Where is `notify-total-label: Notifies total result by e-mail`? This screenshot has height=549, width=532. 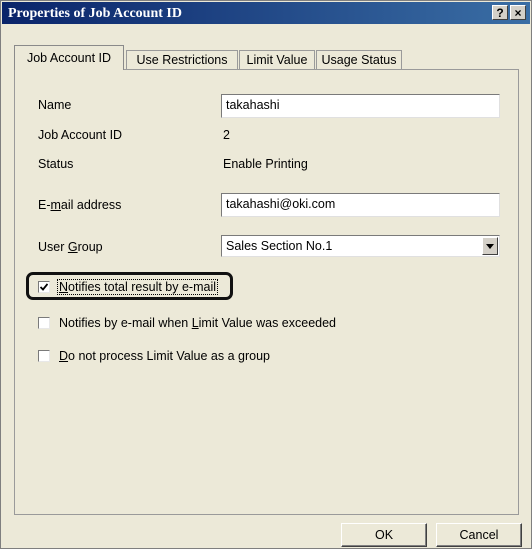
notify-total-label: Notifies total result by e-mail is located at coordinates (138, 287).